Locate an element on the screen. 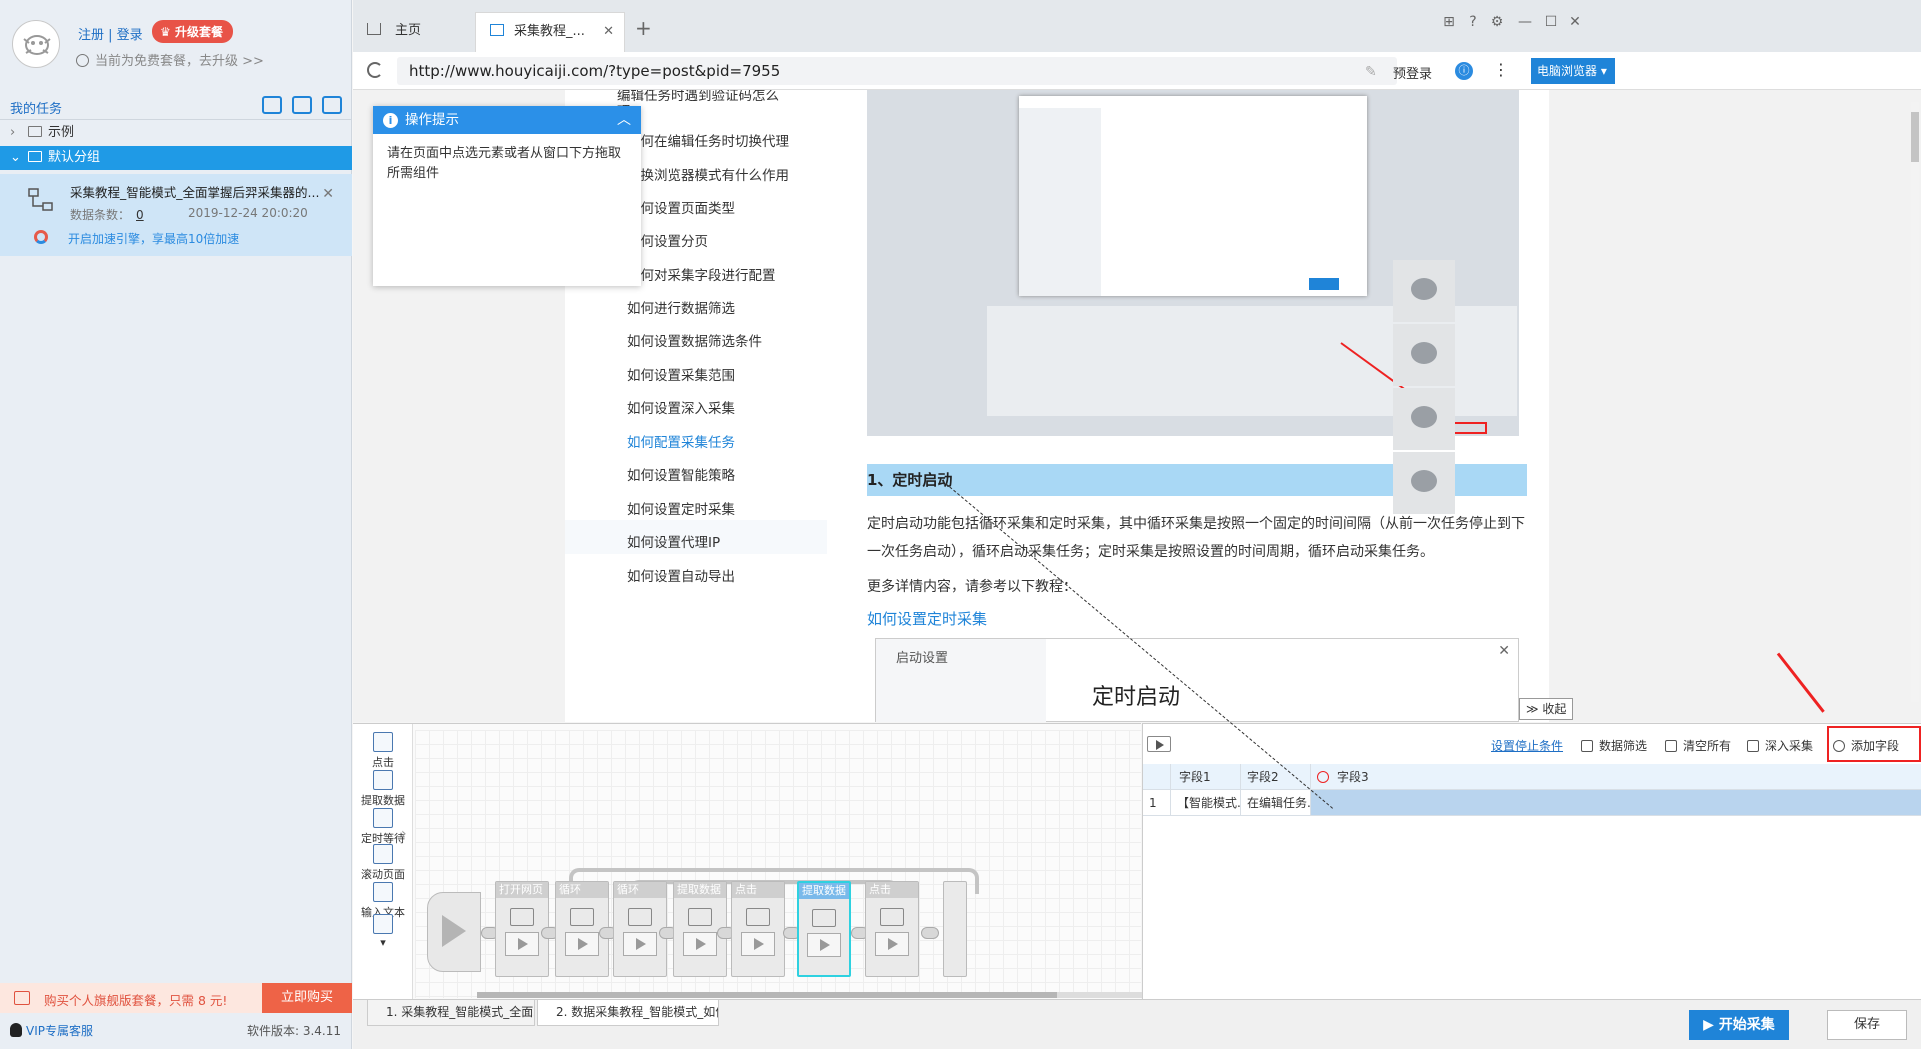 This screenshot has width=1921, height=1049. url-input is located at coordinates (897, 71).